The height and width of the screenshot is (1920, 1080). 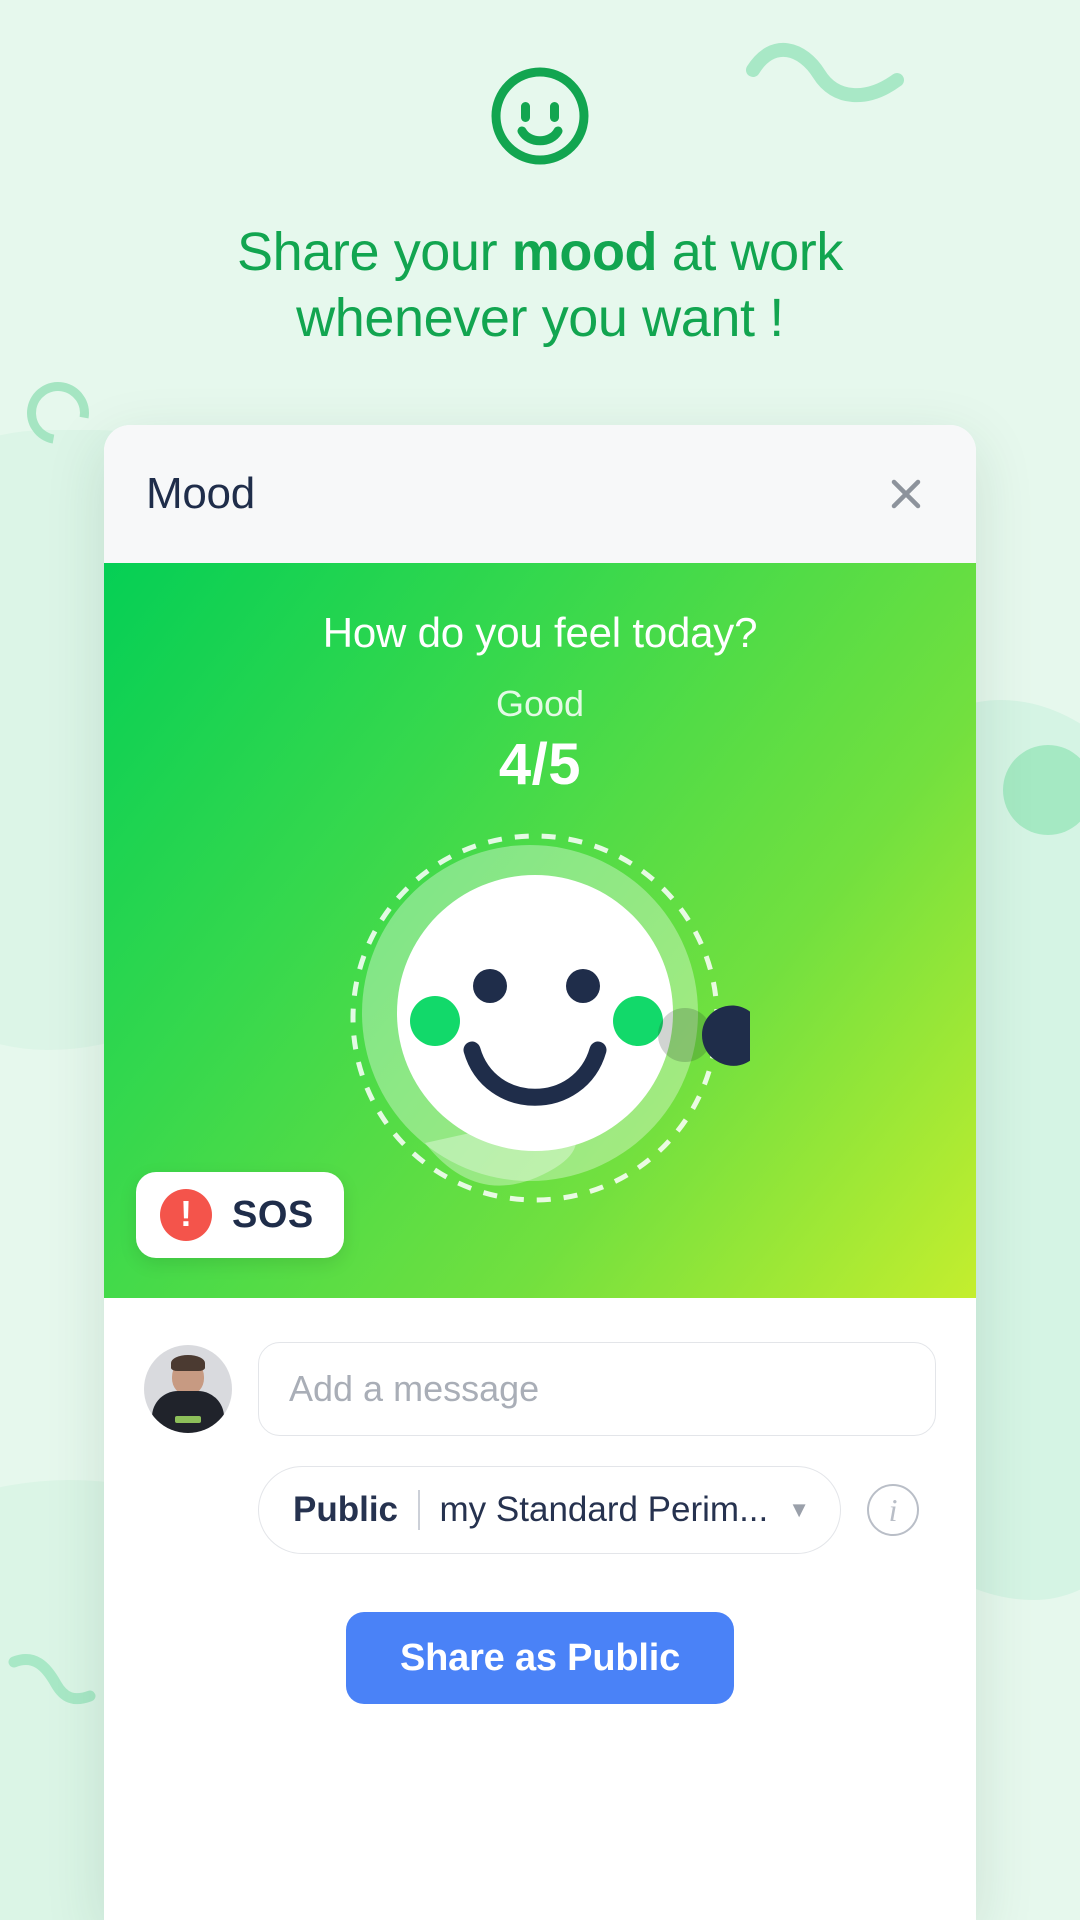 I want to click on message-row, so click(x=540, y=1389).